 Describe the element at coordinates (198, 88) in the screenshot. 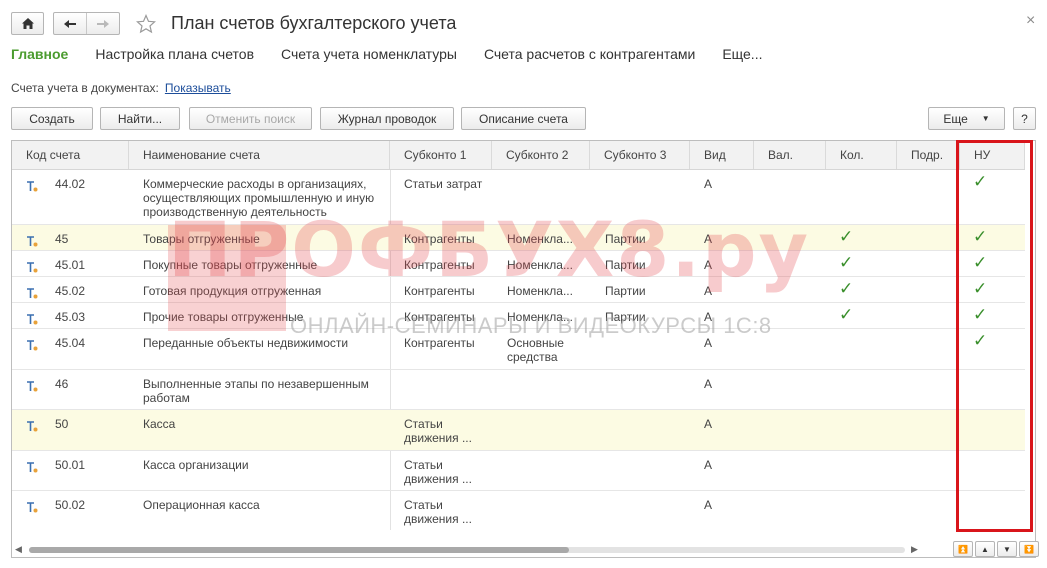

I see `show-link: Показывать` at that location.